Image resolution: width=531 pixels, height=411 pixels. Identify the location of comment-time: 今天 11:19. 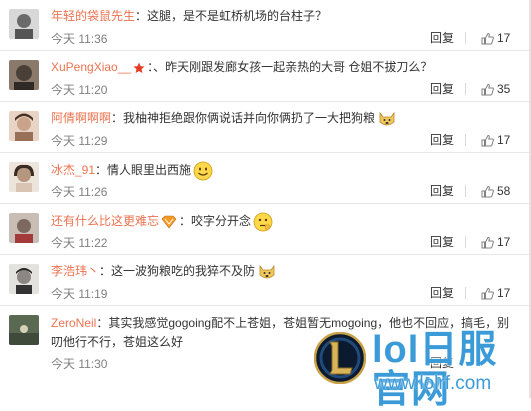
(79, 294).